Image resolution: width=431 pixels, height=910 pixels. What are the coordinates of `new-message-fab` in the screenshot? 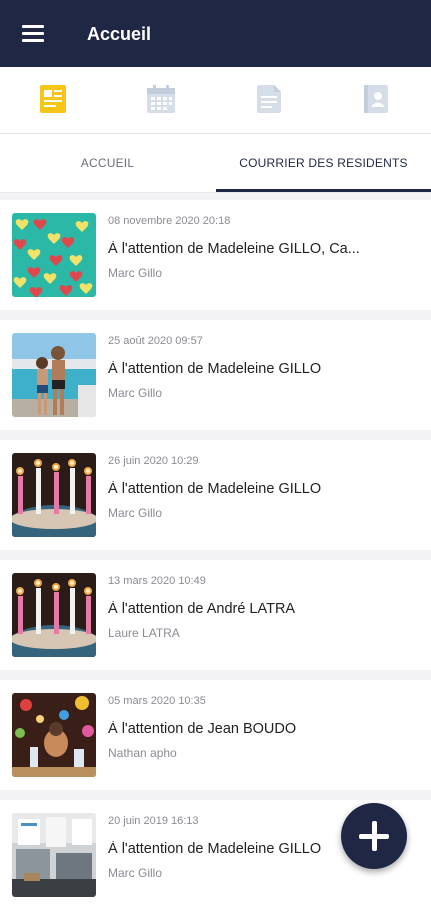 It's located at (374, 836).